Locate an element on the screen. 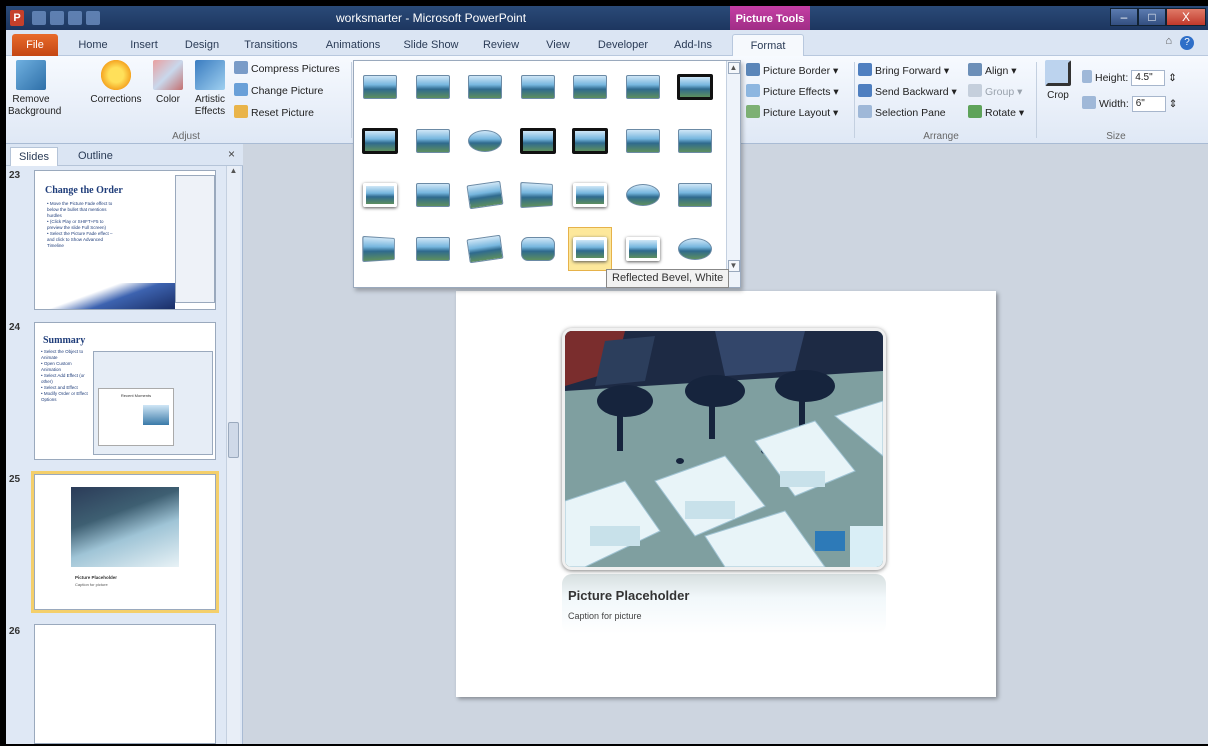 The width and height of the screenshot is (1208, 746). gallery-scrollbar: ▲ ▼ is located at coordinates (733, 174).